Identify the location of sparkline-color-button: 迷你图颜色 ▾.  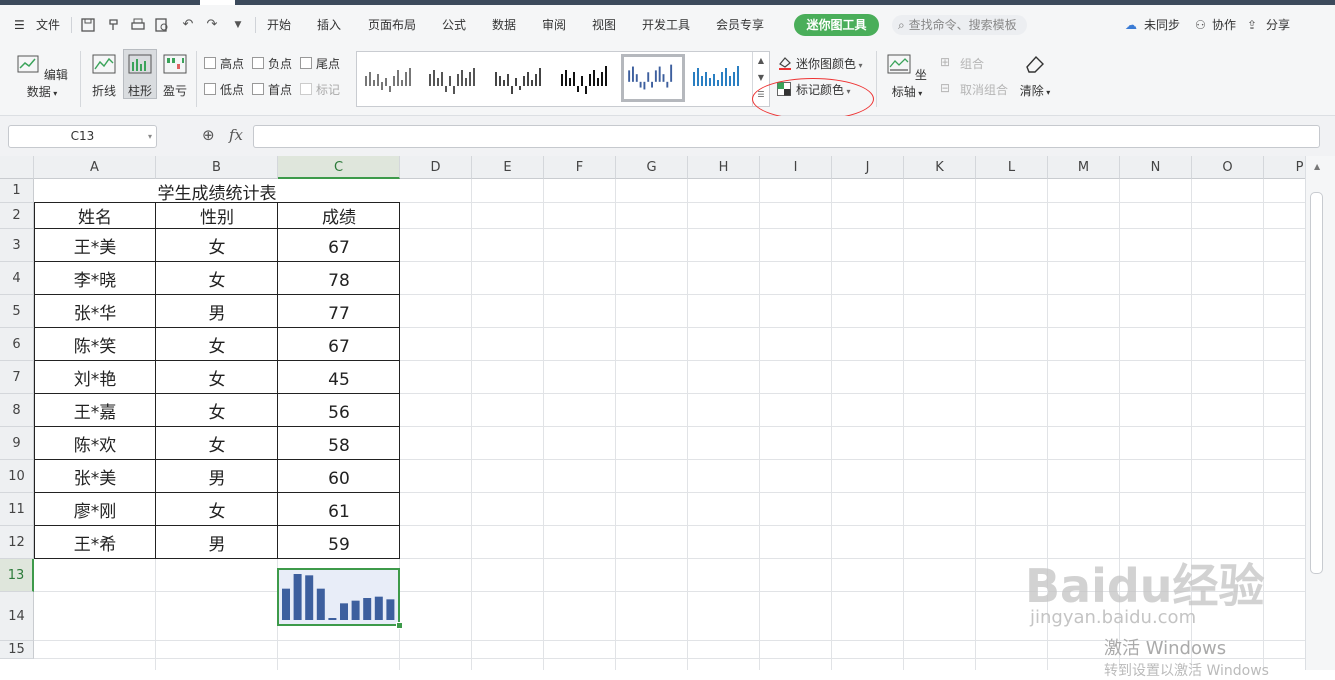
(829, 63).